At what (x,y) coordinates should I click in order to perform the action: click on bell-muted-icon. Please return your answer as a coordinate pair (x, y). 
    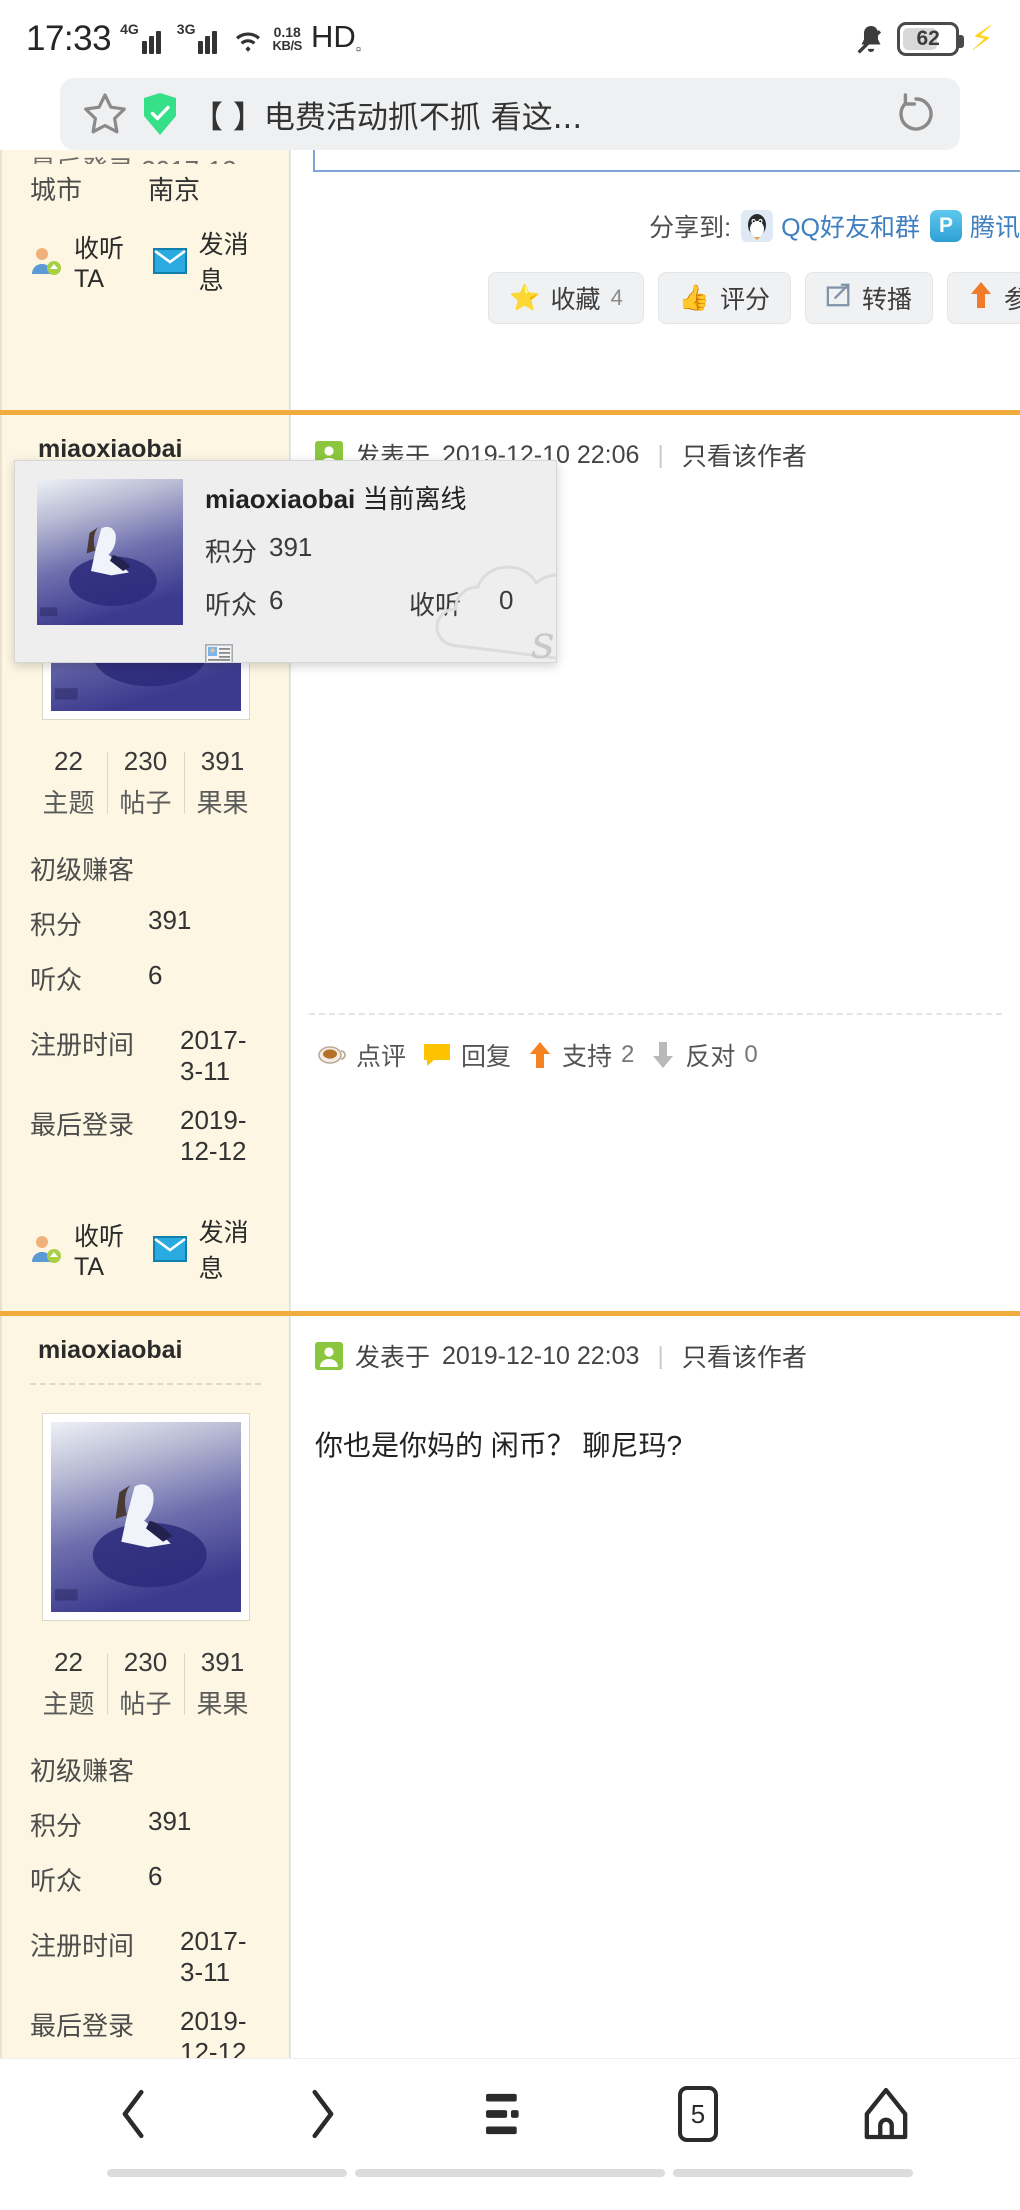
    Looking at the image, I should click on (871, 39).